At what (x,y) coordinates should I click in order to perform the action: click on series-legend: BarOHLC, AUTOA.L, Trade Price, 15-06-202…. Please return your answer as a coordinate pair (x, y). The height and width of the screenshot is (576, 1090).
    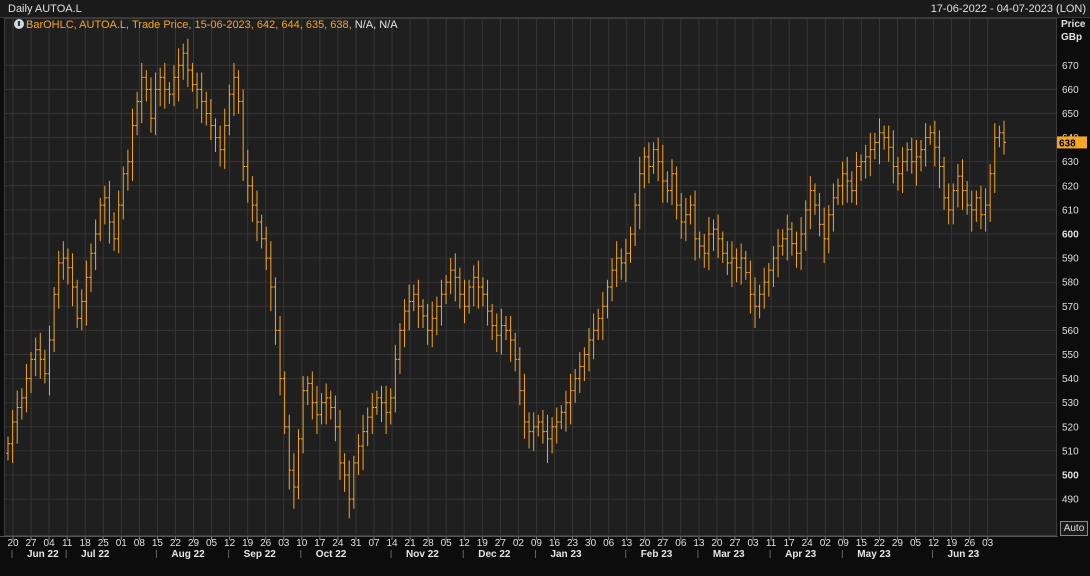
    Looking at the image, I should click on (206, 25).